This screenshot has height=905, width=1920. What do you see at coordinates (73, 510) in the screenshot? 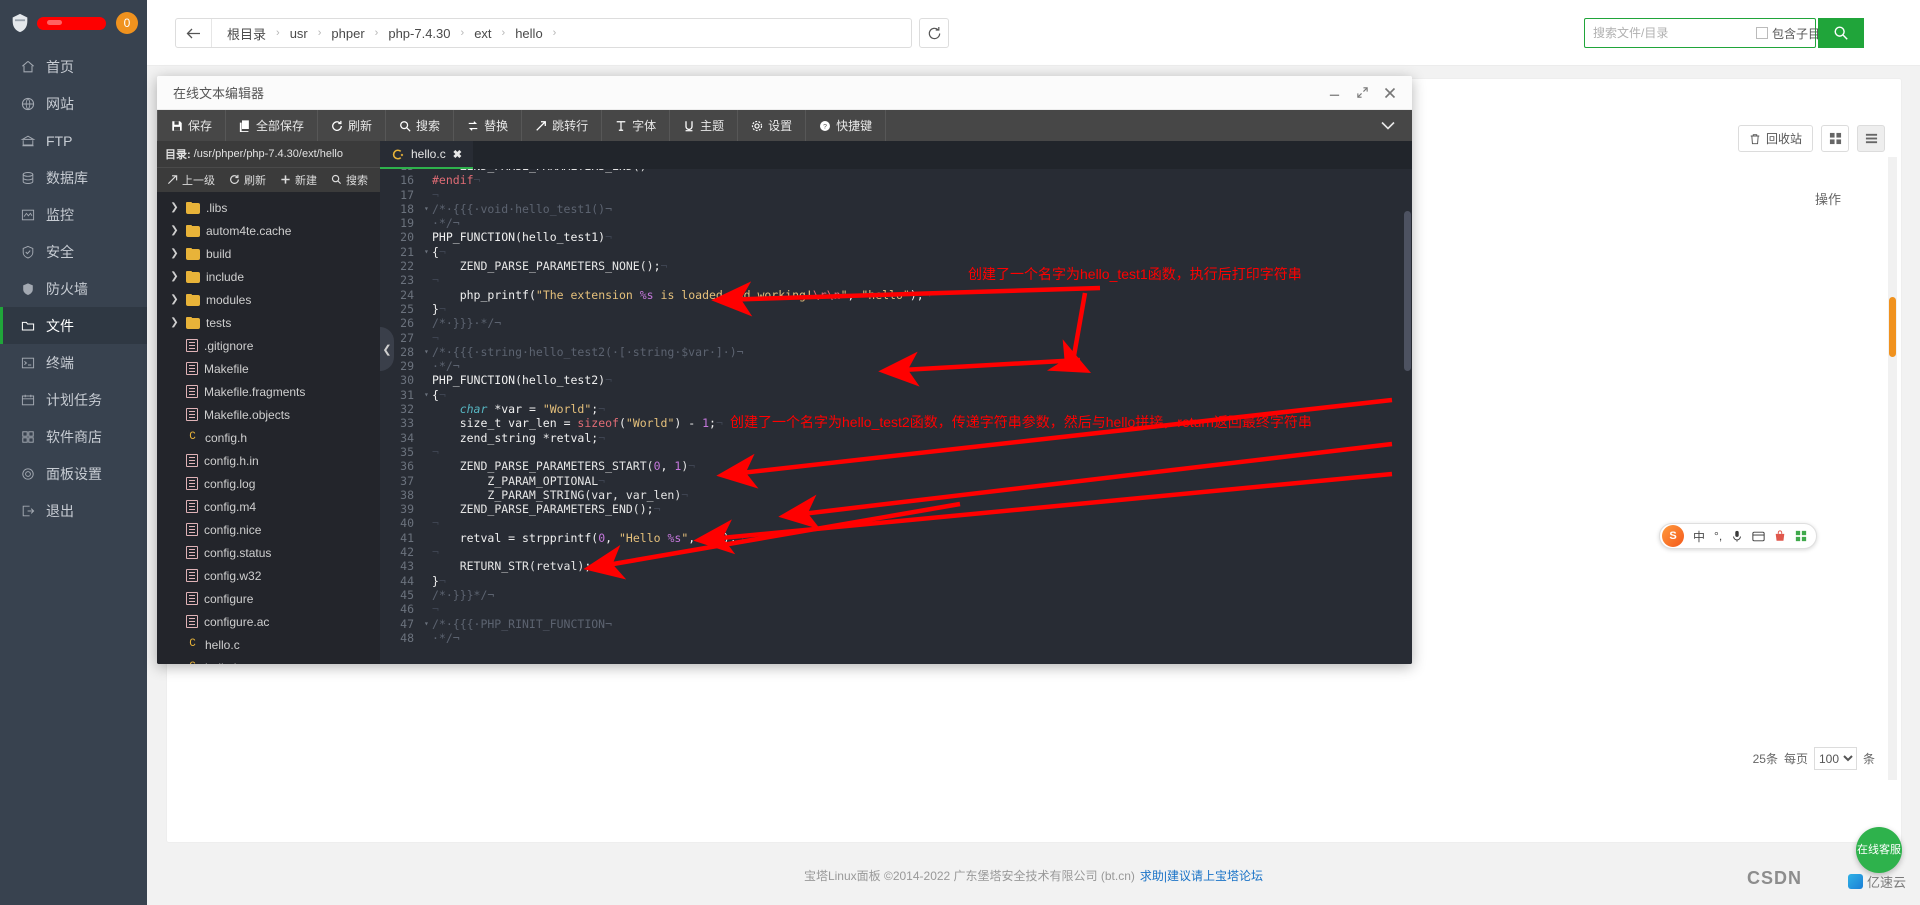
I see `sidebar-item-logout: 退出` at bounding box center [73, 510].